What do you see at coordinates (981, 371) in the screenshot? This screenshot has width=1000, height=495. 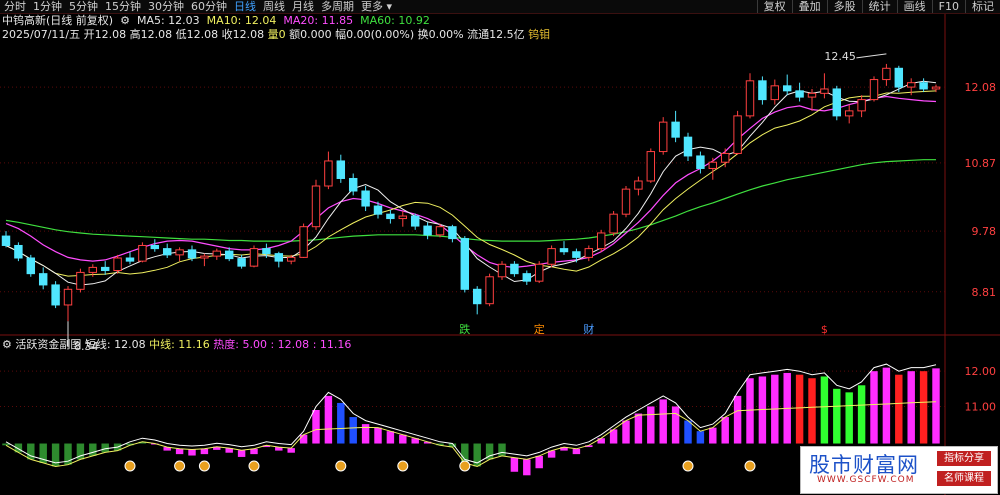 I see `lower-tick-1: 12.00` at bounding box center [981, 371].